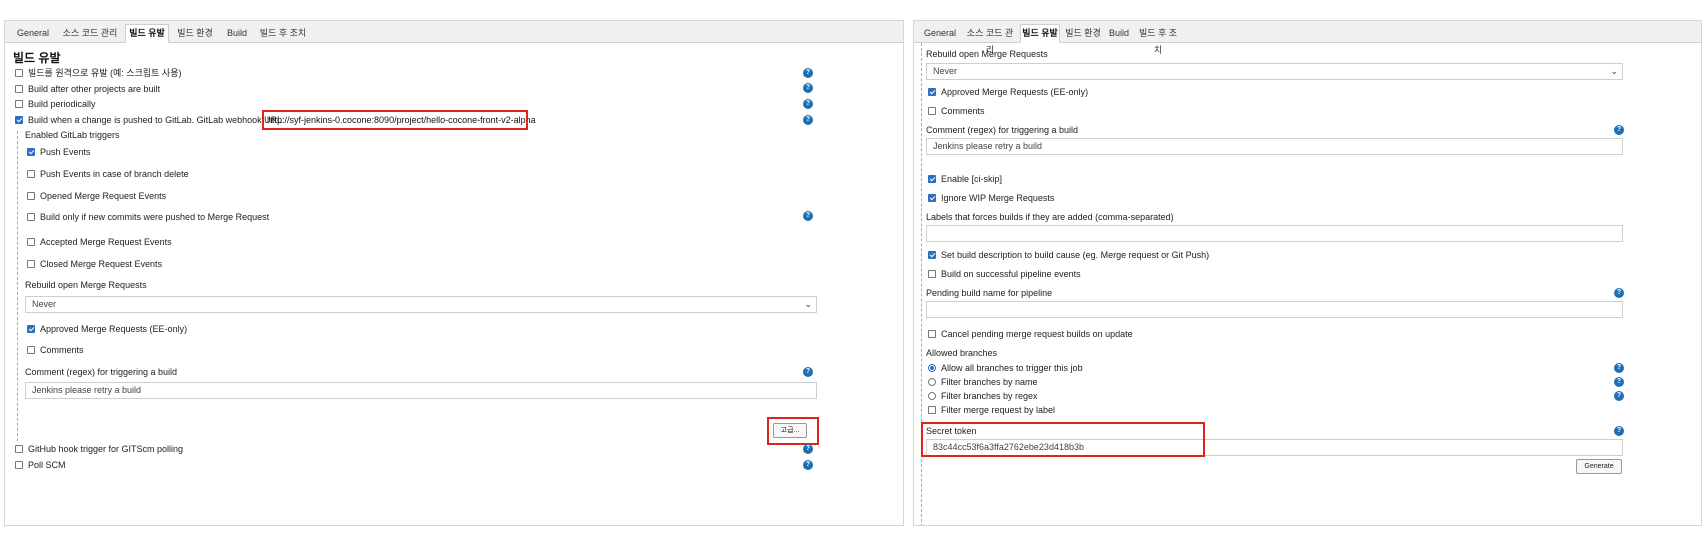 The width and height of the screenshot is (1706, 534). Describe the element at coordinates (62, 104) in the screenshot. I see `build-periodically-label: Build periodically` at that location.